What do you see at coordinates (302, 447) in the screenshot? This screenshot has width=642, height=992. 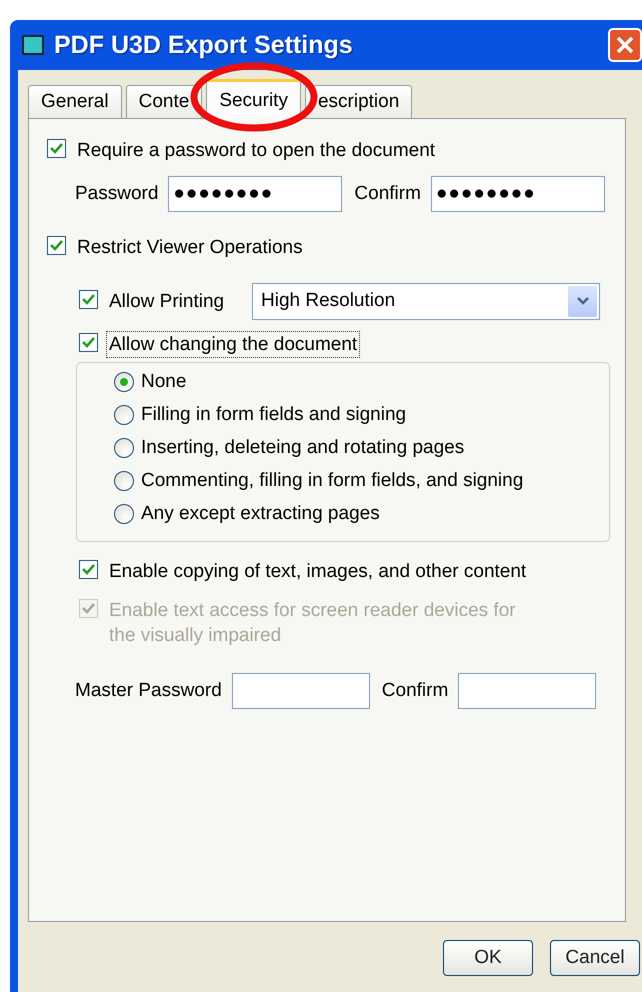 I see `radio-label: Inserting, deleteing and rotating pages` at bounding box center [302, 447].